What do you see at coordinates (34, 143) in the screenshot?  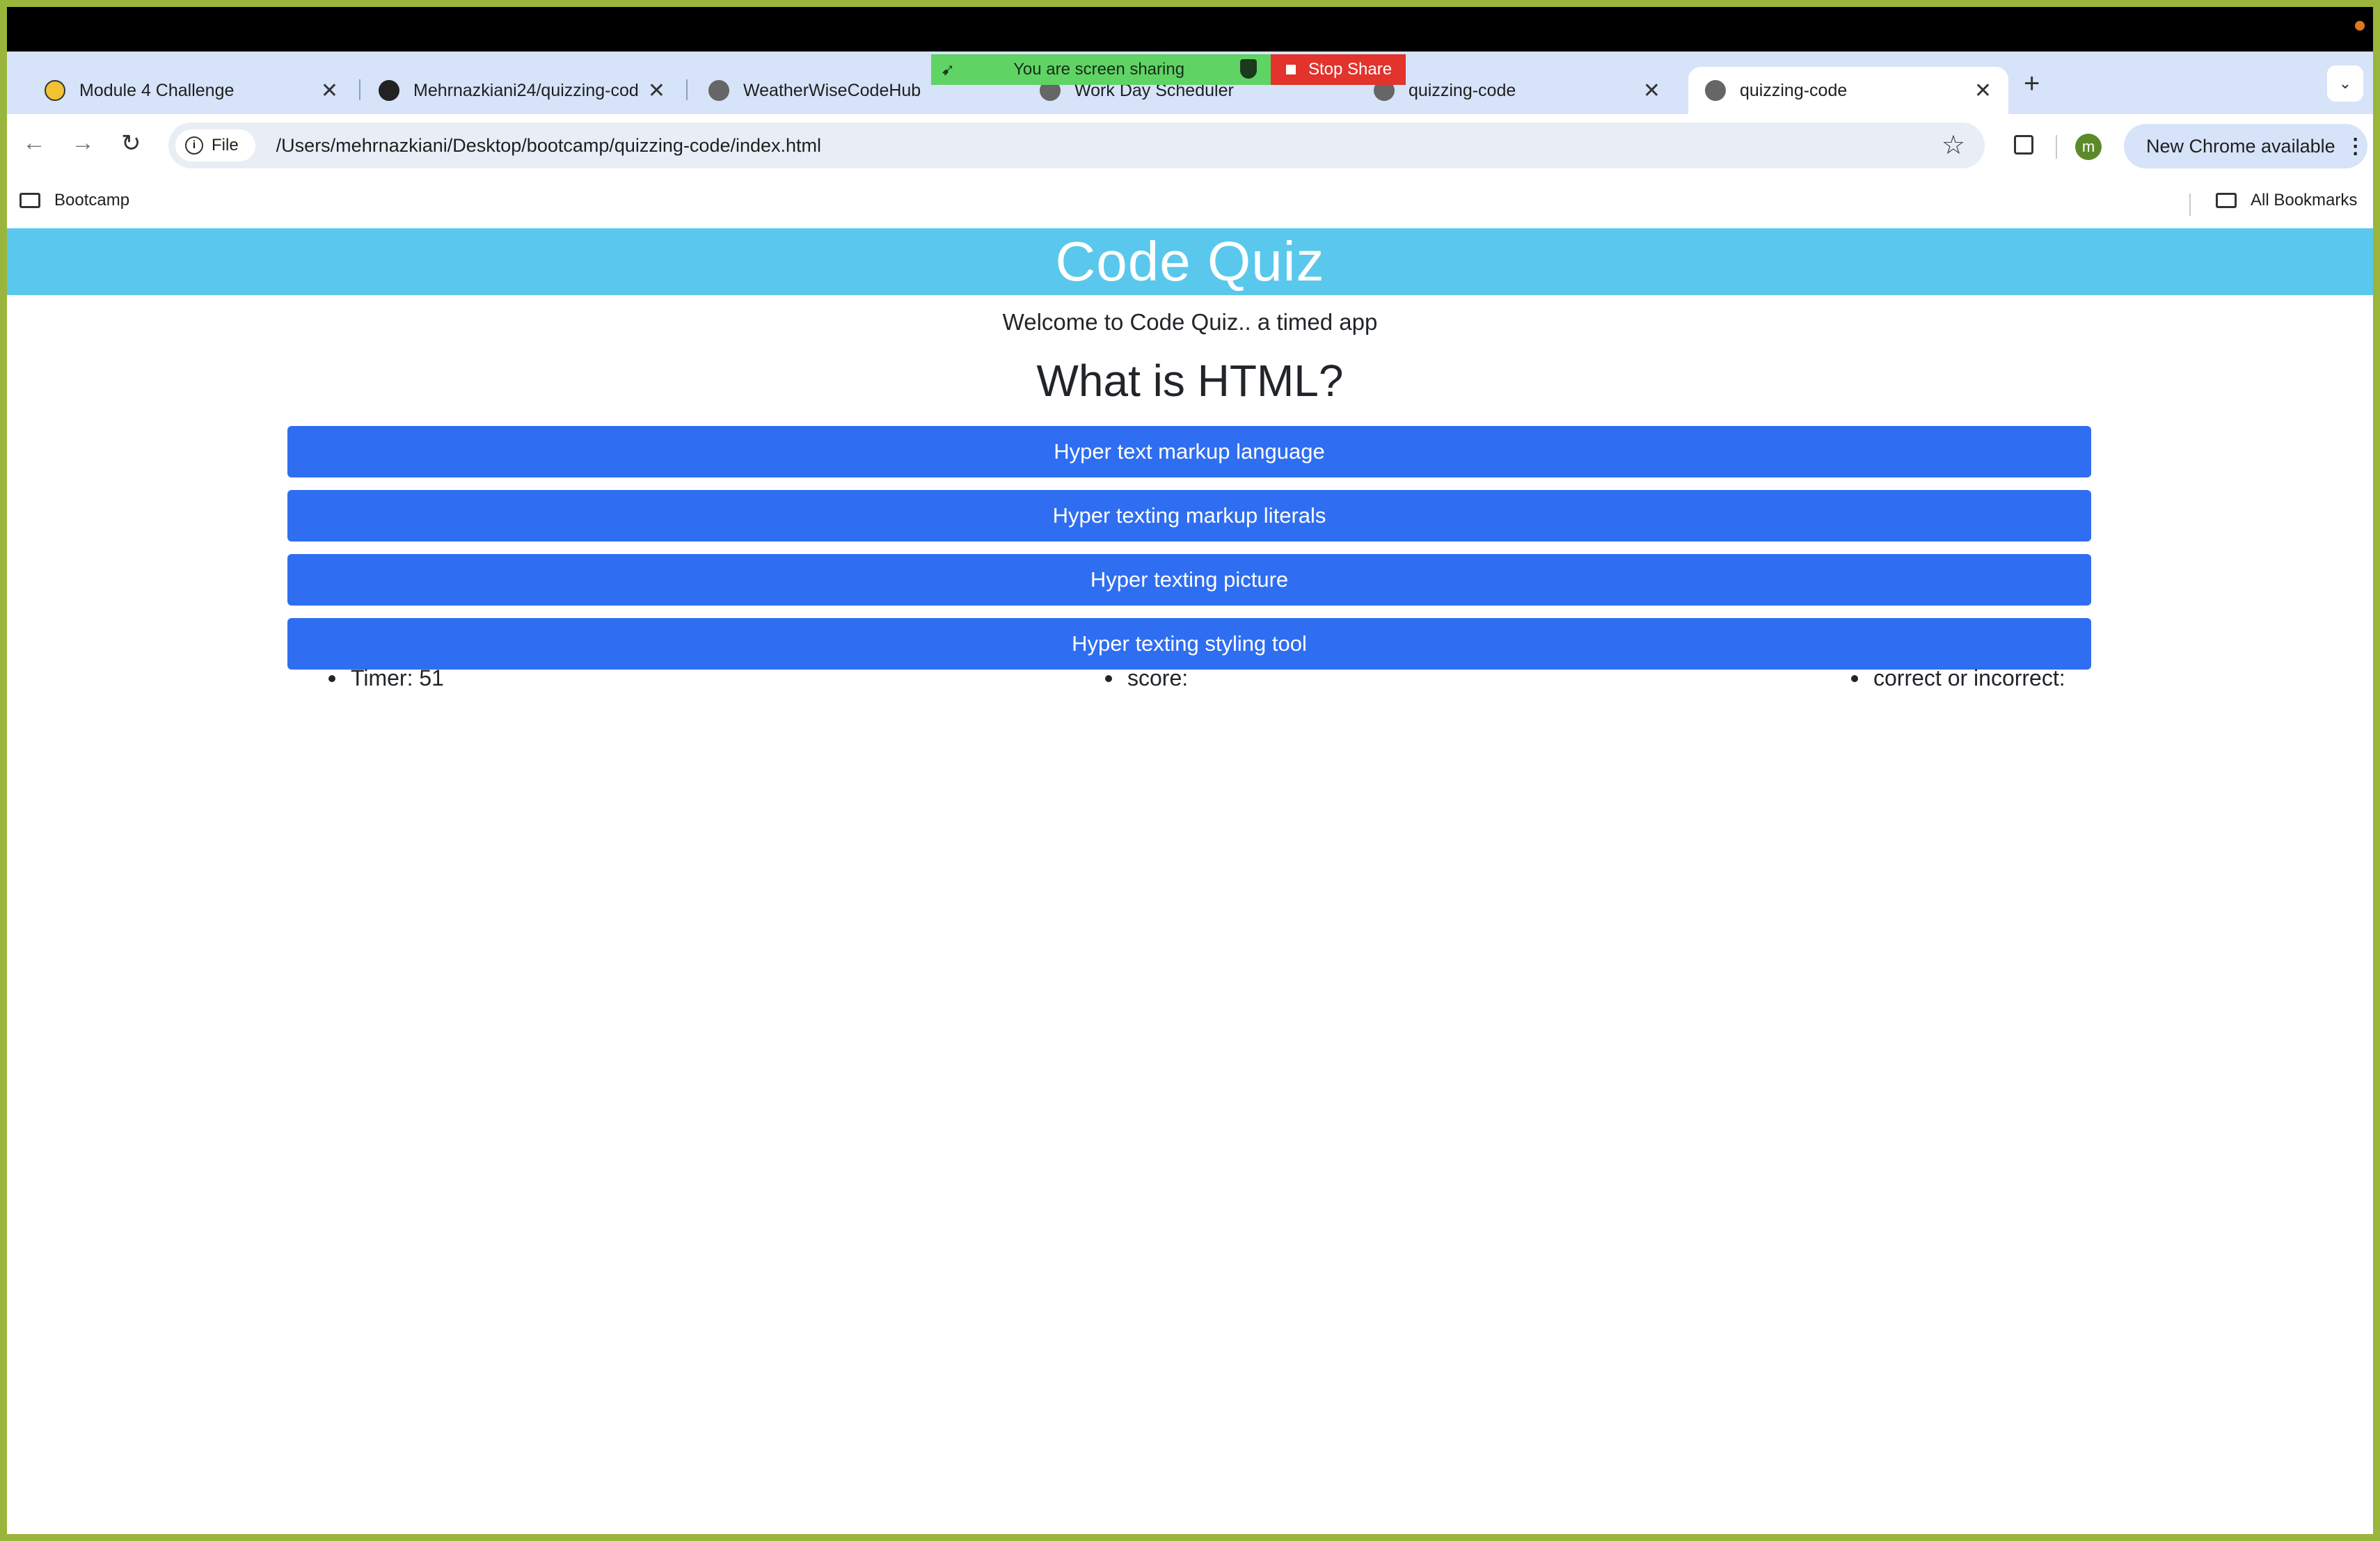 I see `back-arrow-icon: ←` at bounding box center [34, 143].